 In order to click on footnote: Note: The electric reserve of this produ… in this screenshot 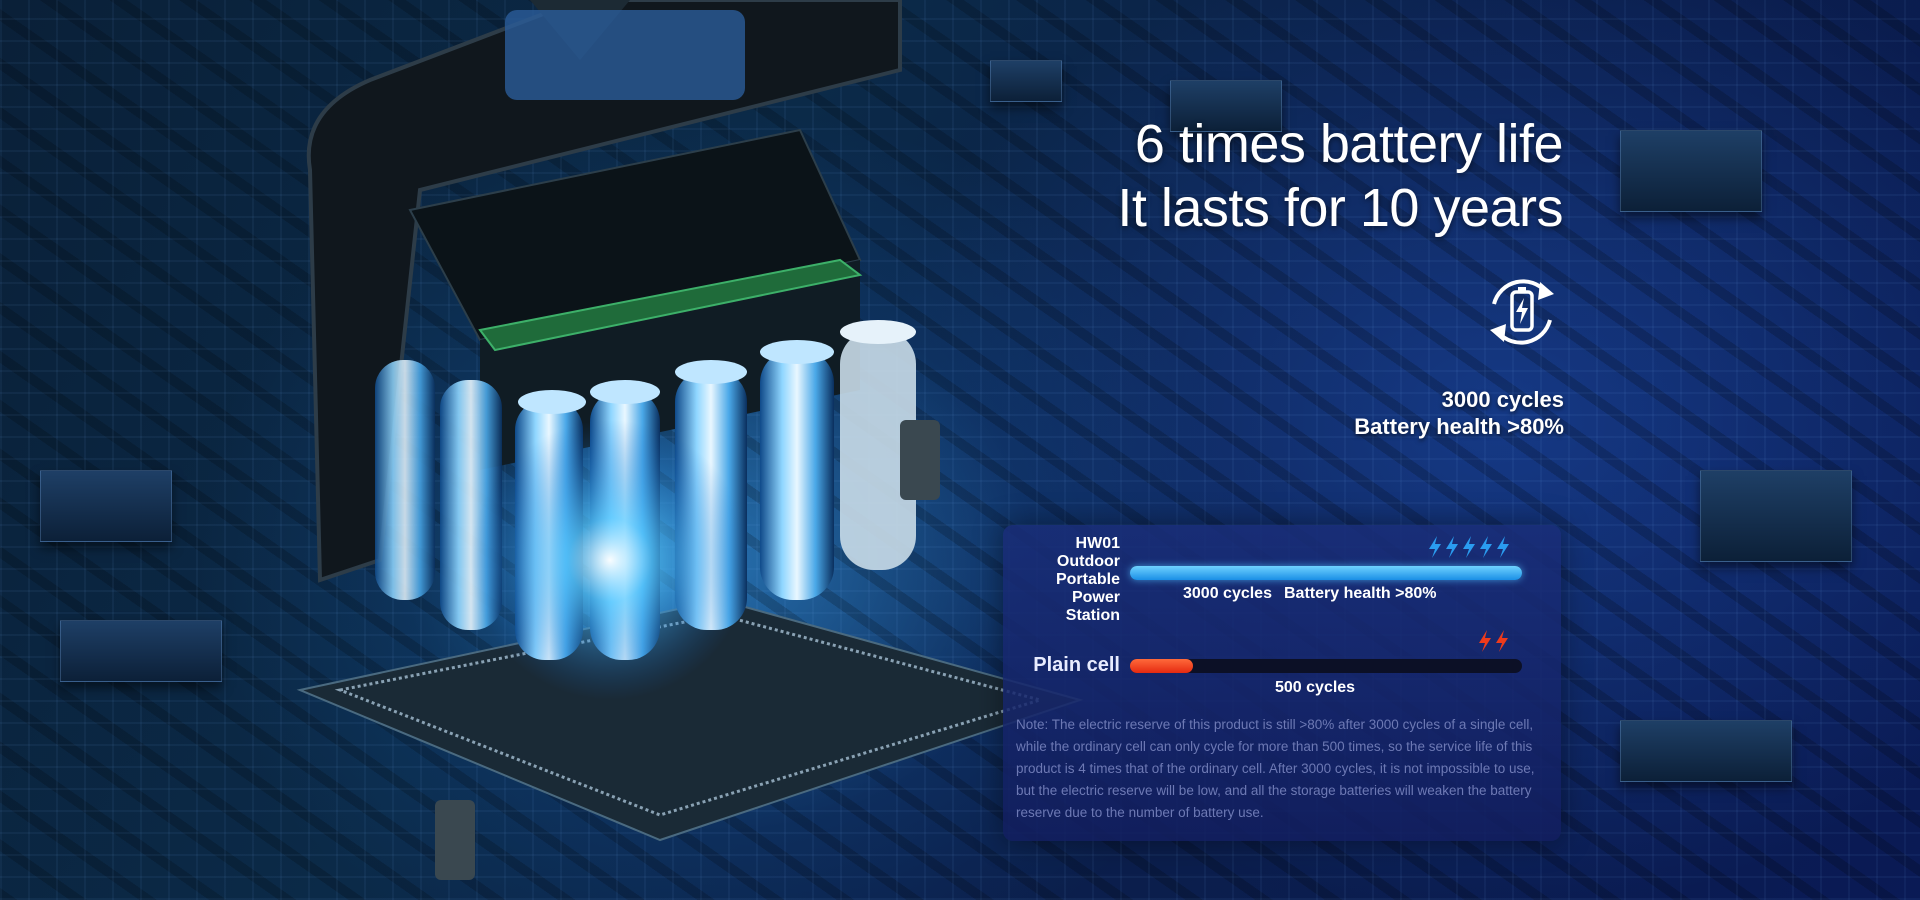, I will do `click(1275, 768)`.